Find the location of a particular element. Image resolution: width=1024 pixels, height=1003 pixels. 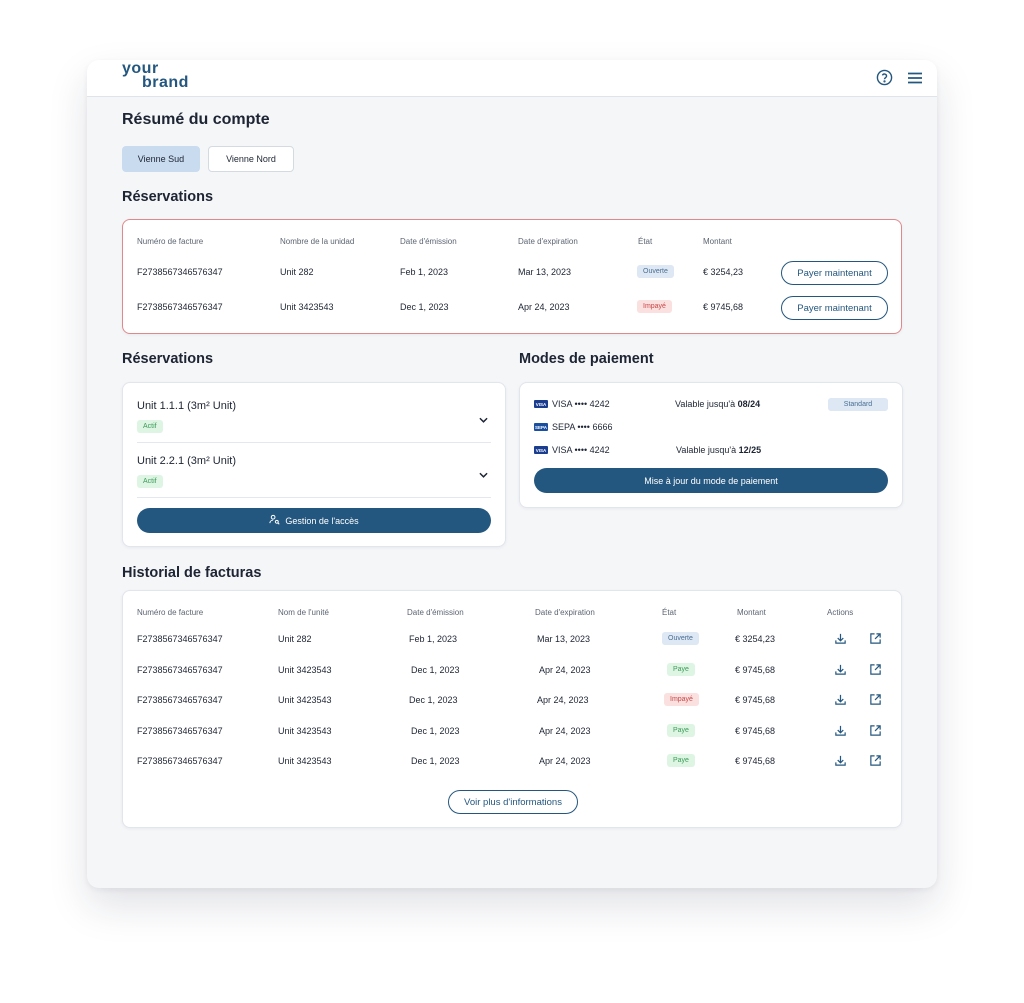

col-unit-header: Nombre de la unidad is located at coordinates (317, 241).